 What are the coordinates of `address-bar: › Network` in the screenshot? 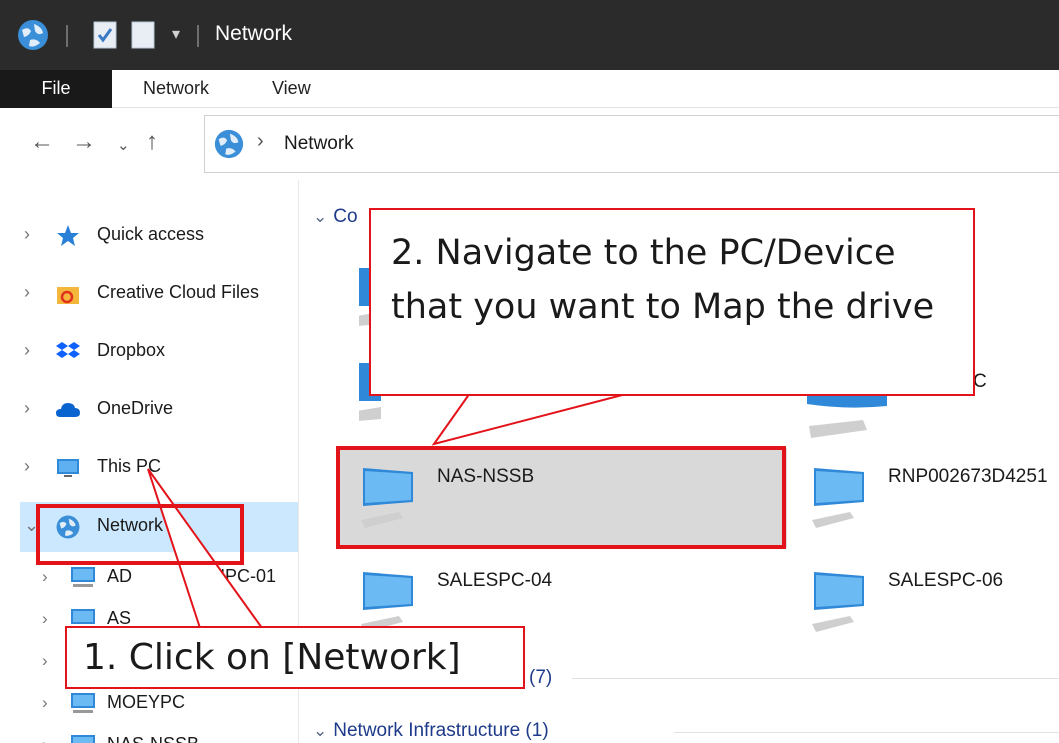 It's located at (631, 144).